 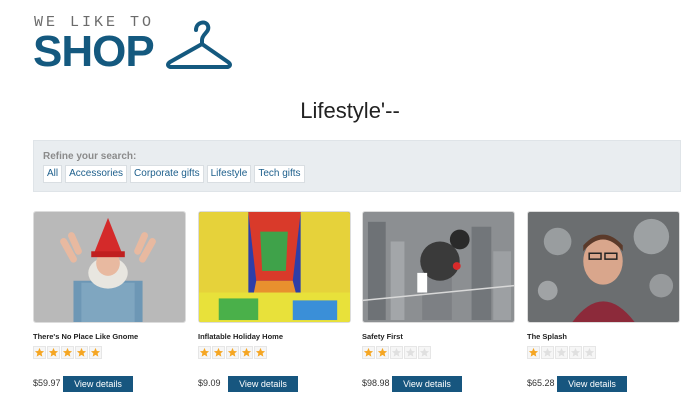 I want to click on filter-link-tech-gifts: Tech gifts, so click(x=279, y=174).